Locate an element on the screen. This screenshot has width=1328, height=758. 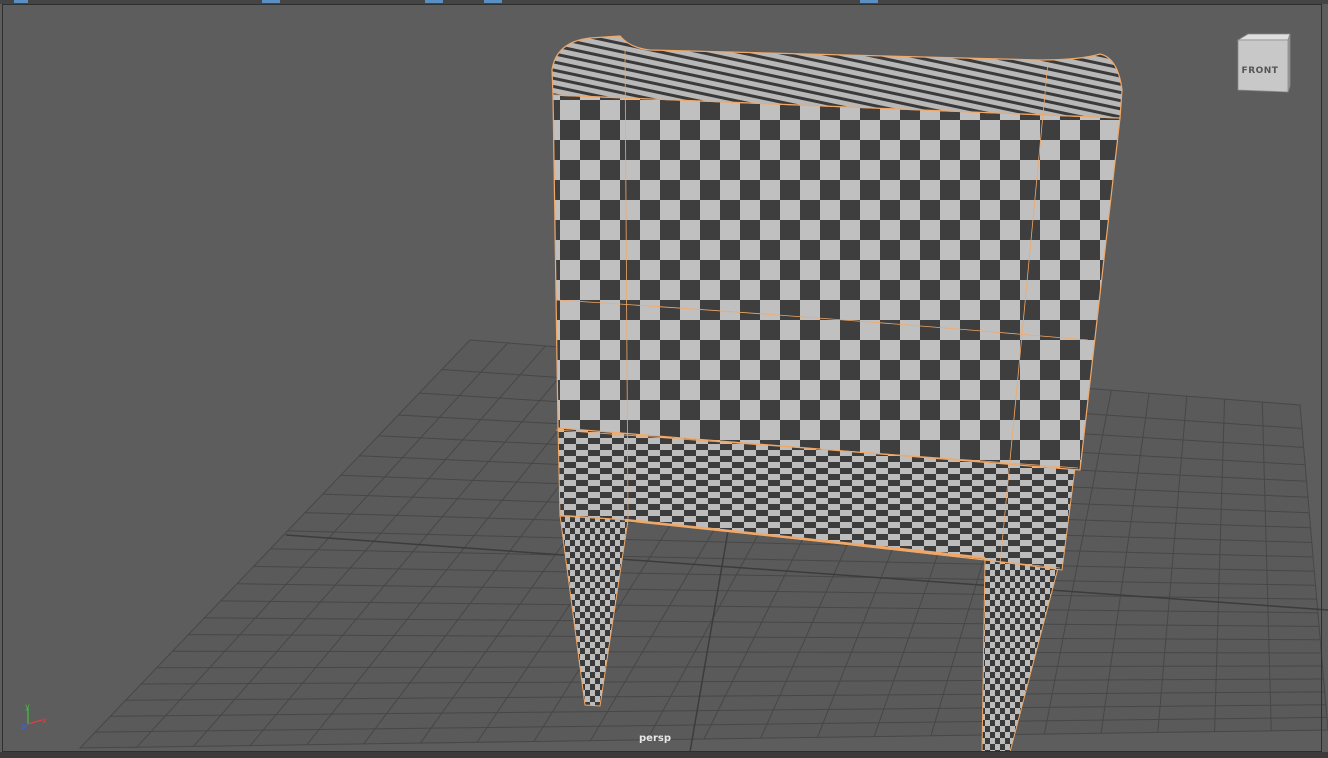
viewport-bottom-strip is located at coordinates (664, 755).